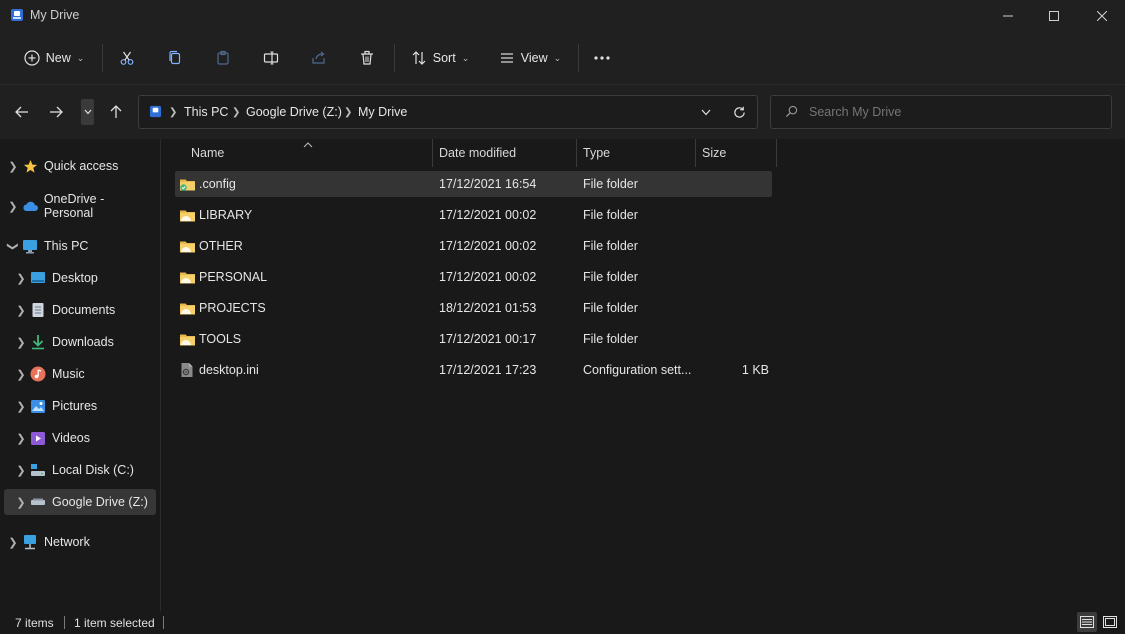 This screenshot has height=634, width=1125. I want to click on sidebar-item-music: ❯ Music, so click(80, 374).